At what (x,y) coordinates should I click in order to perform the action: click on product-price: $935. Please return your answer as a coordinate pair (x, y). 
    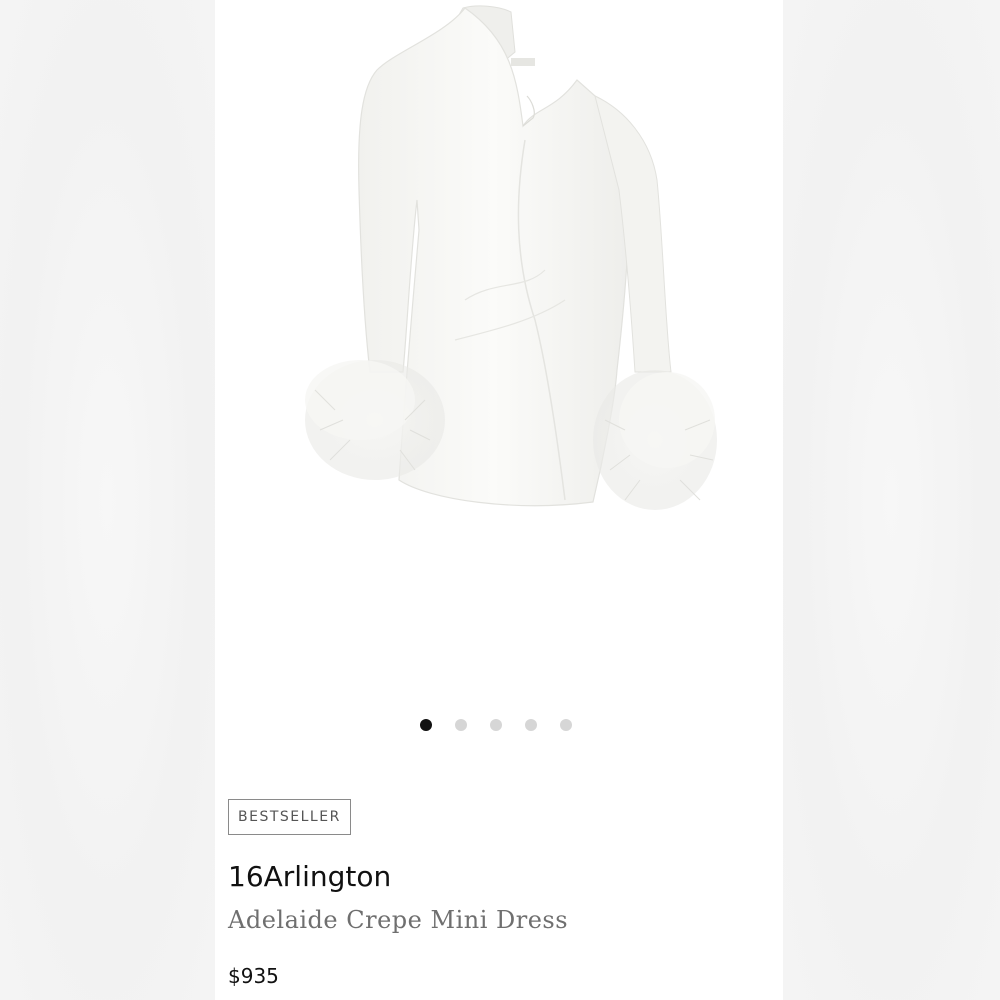
    Looking at the image, I should click on (253, 976).